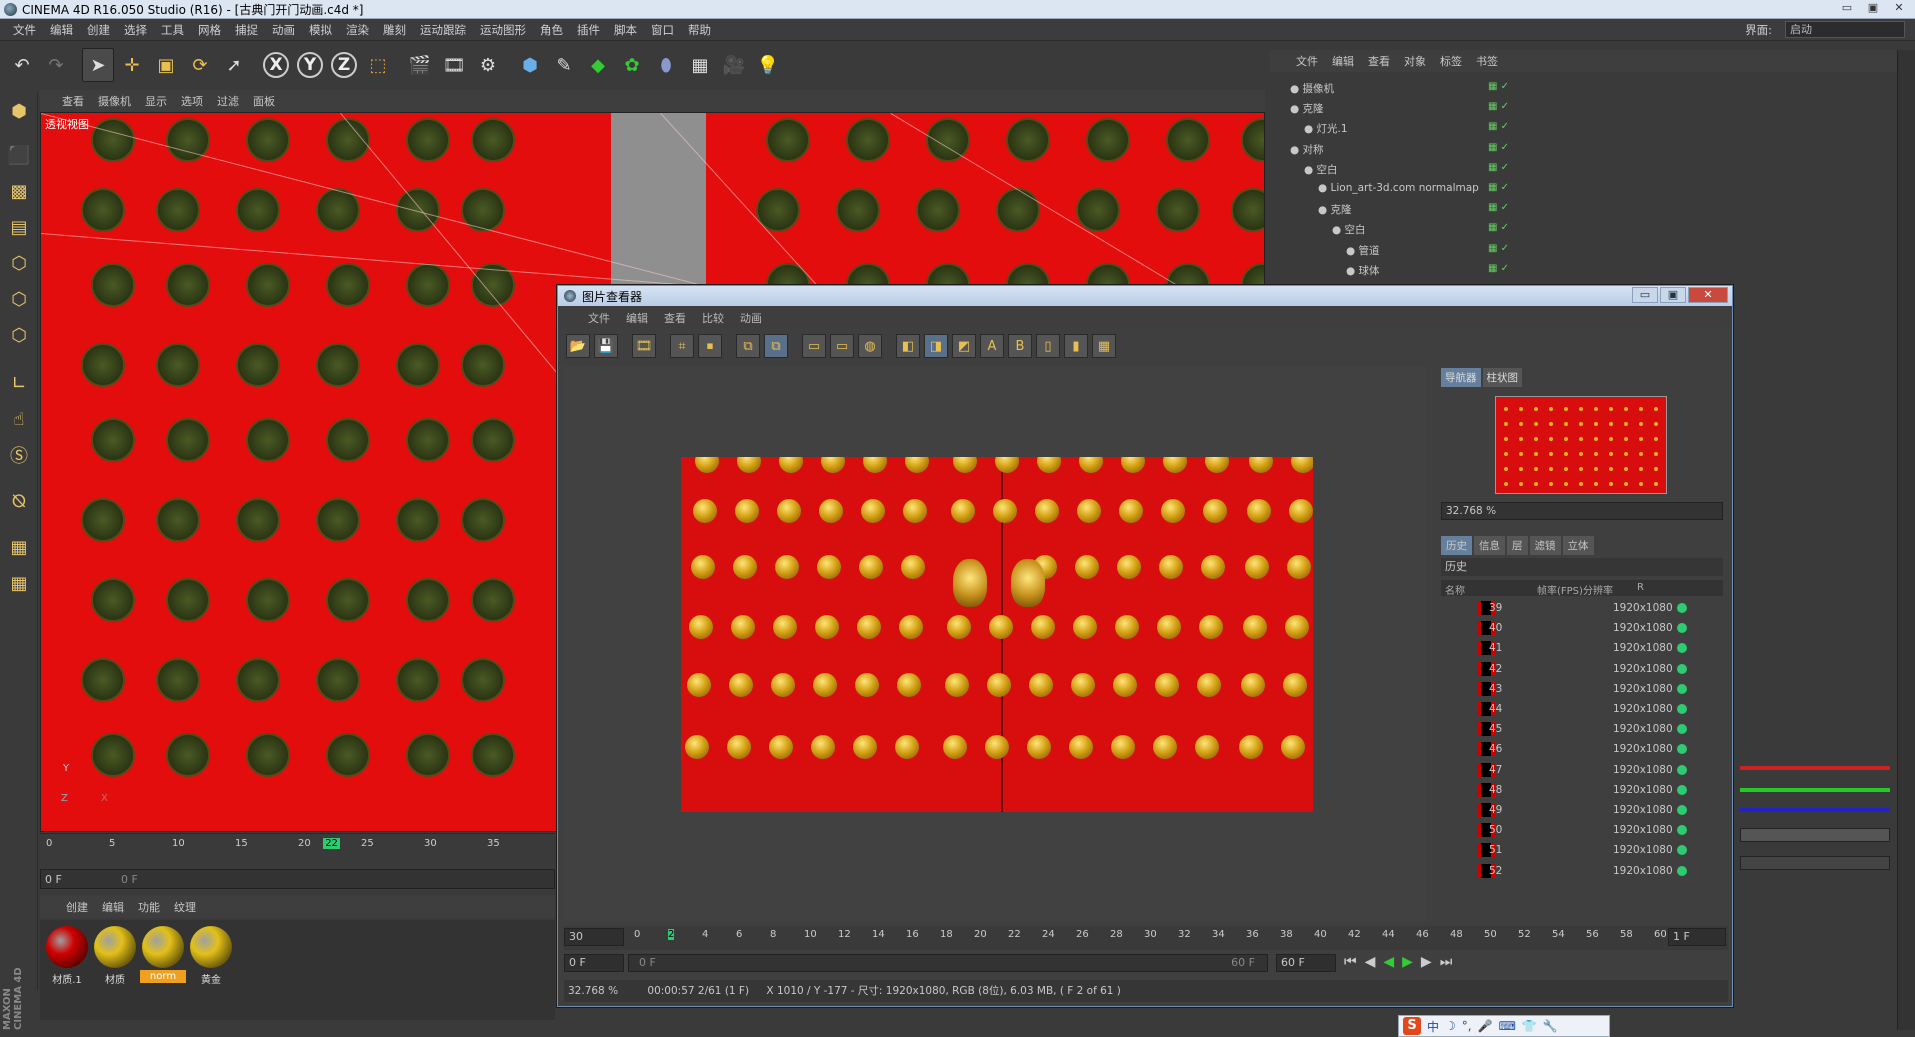 The image size is (1915, 1037). What do you see at coordinates (606, 346) in the screenshot?
I see `save-file-icon: 💾` at bounding box center [606, 346].